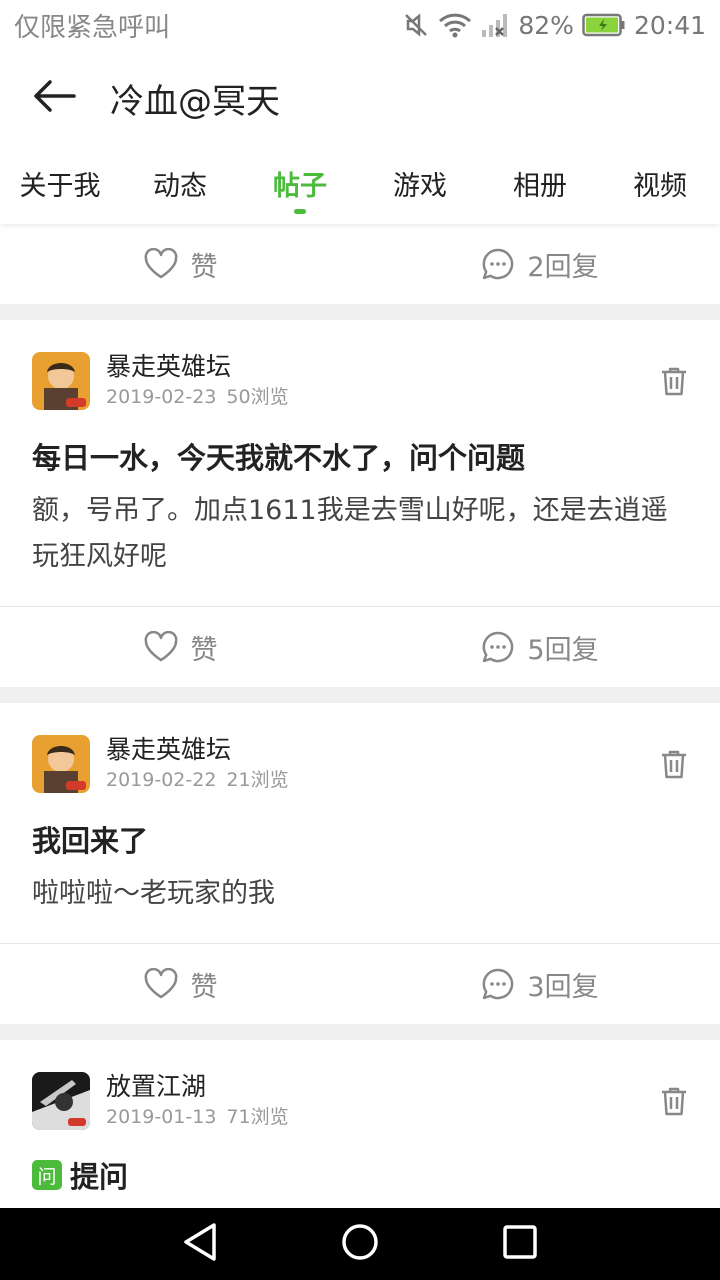  Describe the element at coordinates (60, 183) in the screenshot. I see `tab-about-me: 关于我` at that location.